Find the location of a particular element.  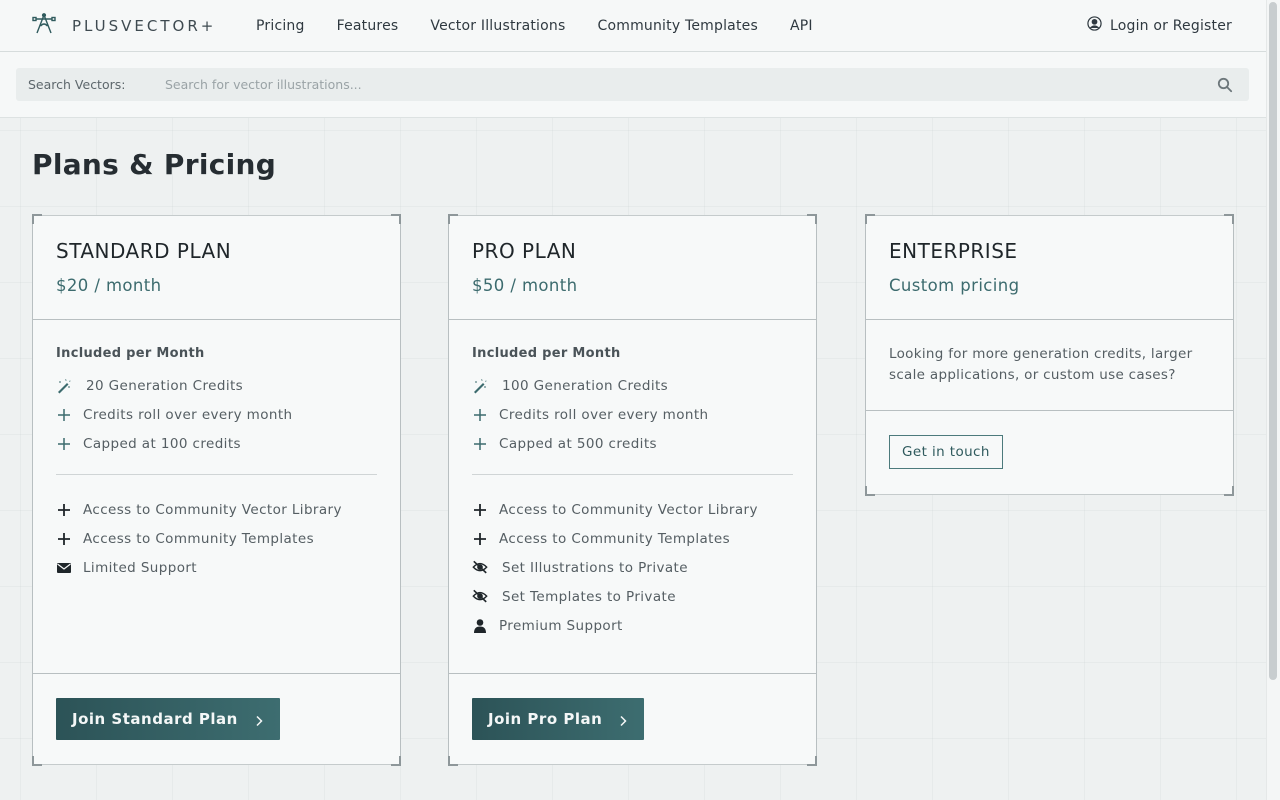

plan-name: PRO PLAN is located at coordinates (524, 251).